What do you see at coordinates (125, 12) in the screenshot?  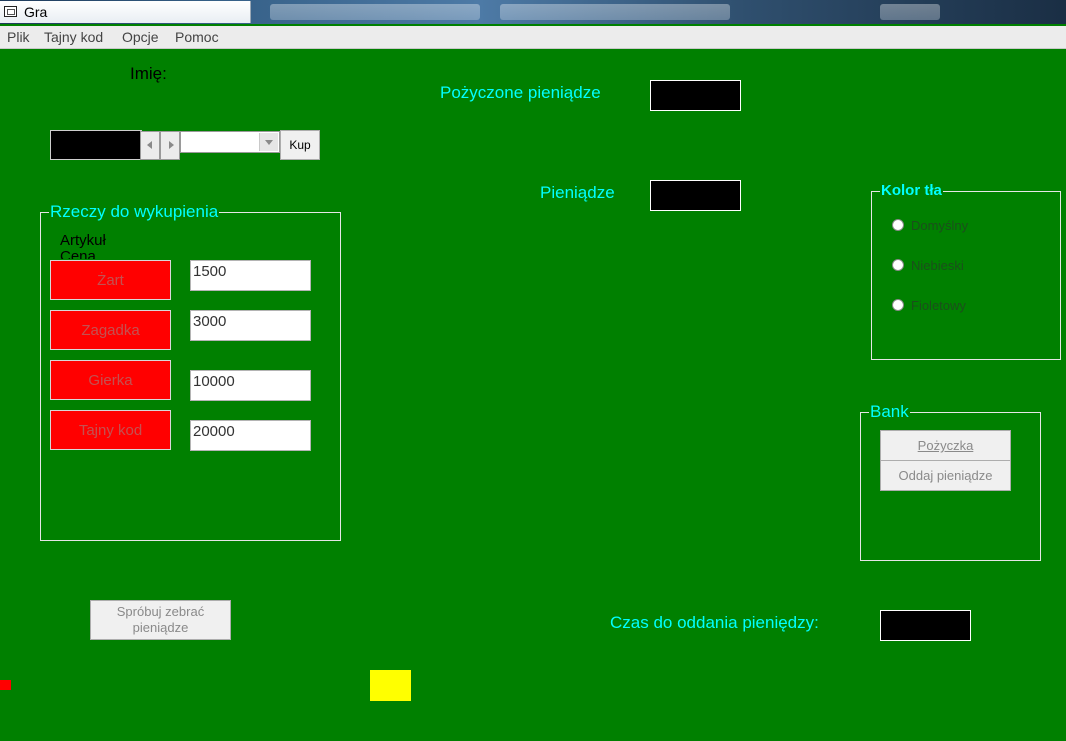 I see `window-title-tab: Gra` at bounding box center [125, 12].